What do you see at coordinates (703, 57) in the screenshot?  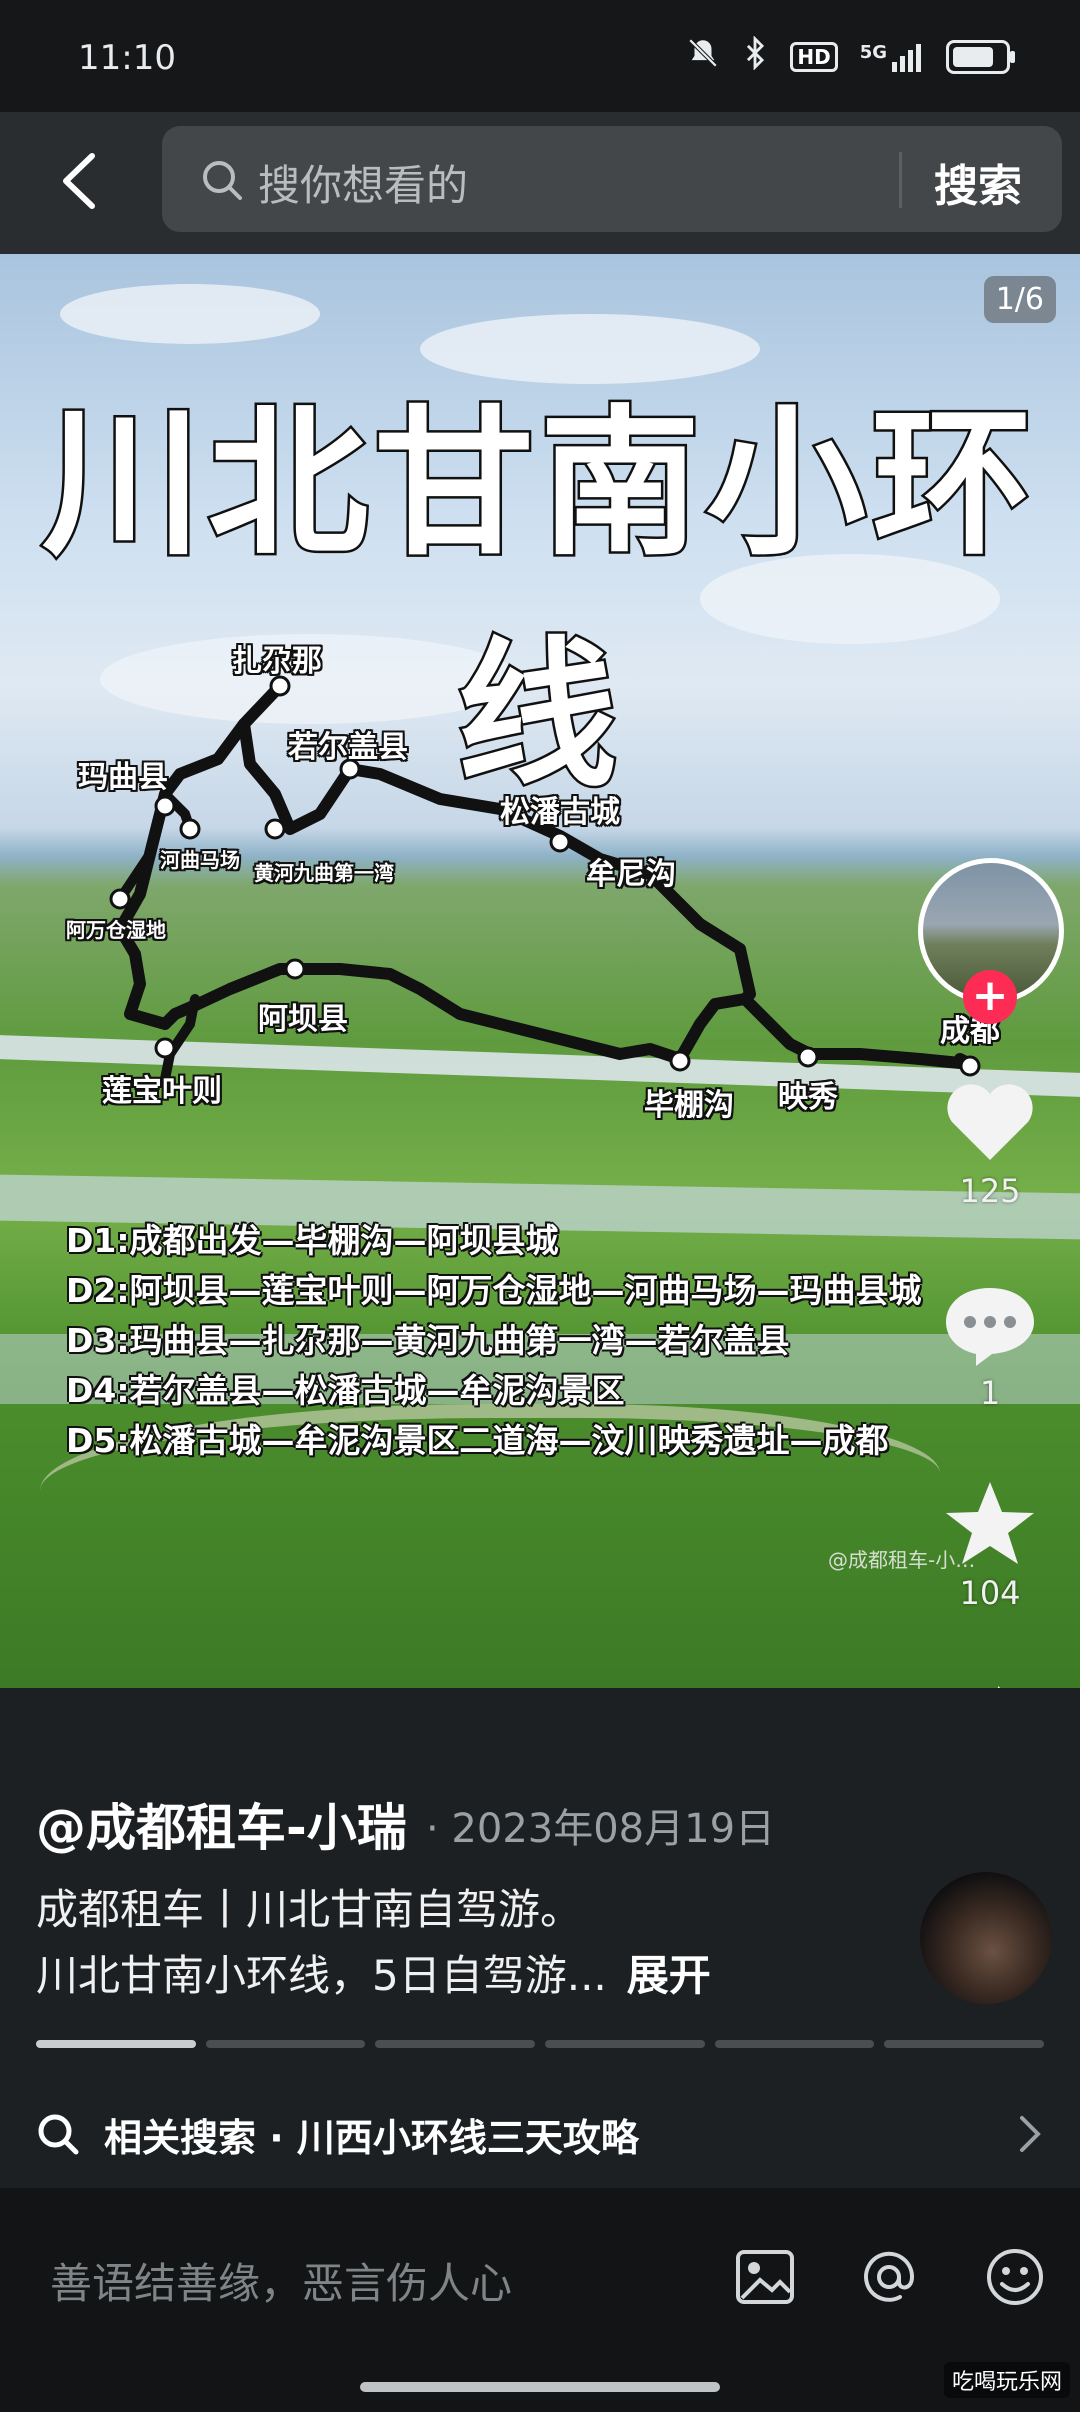 I see `mute-bell-icon` at bounding box center [703, 57].